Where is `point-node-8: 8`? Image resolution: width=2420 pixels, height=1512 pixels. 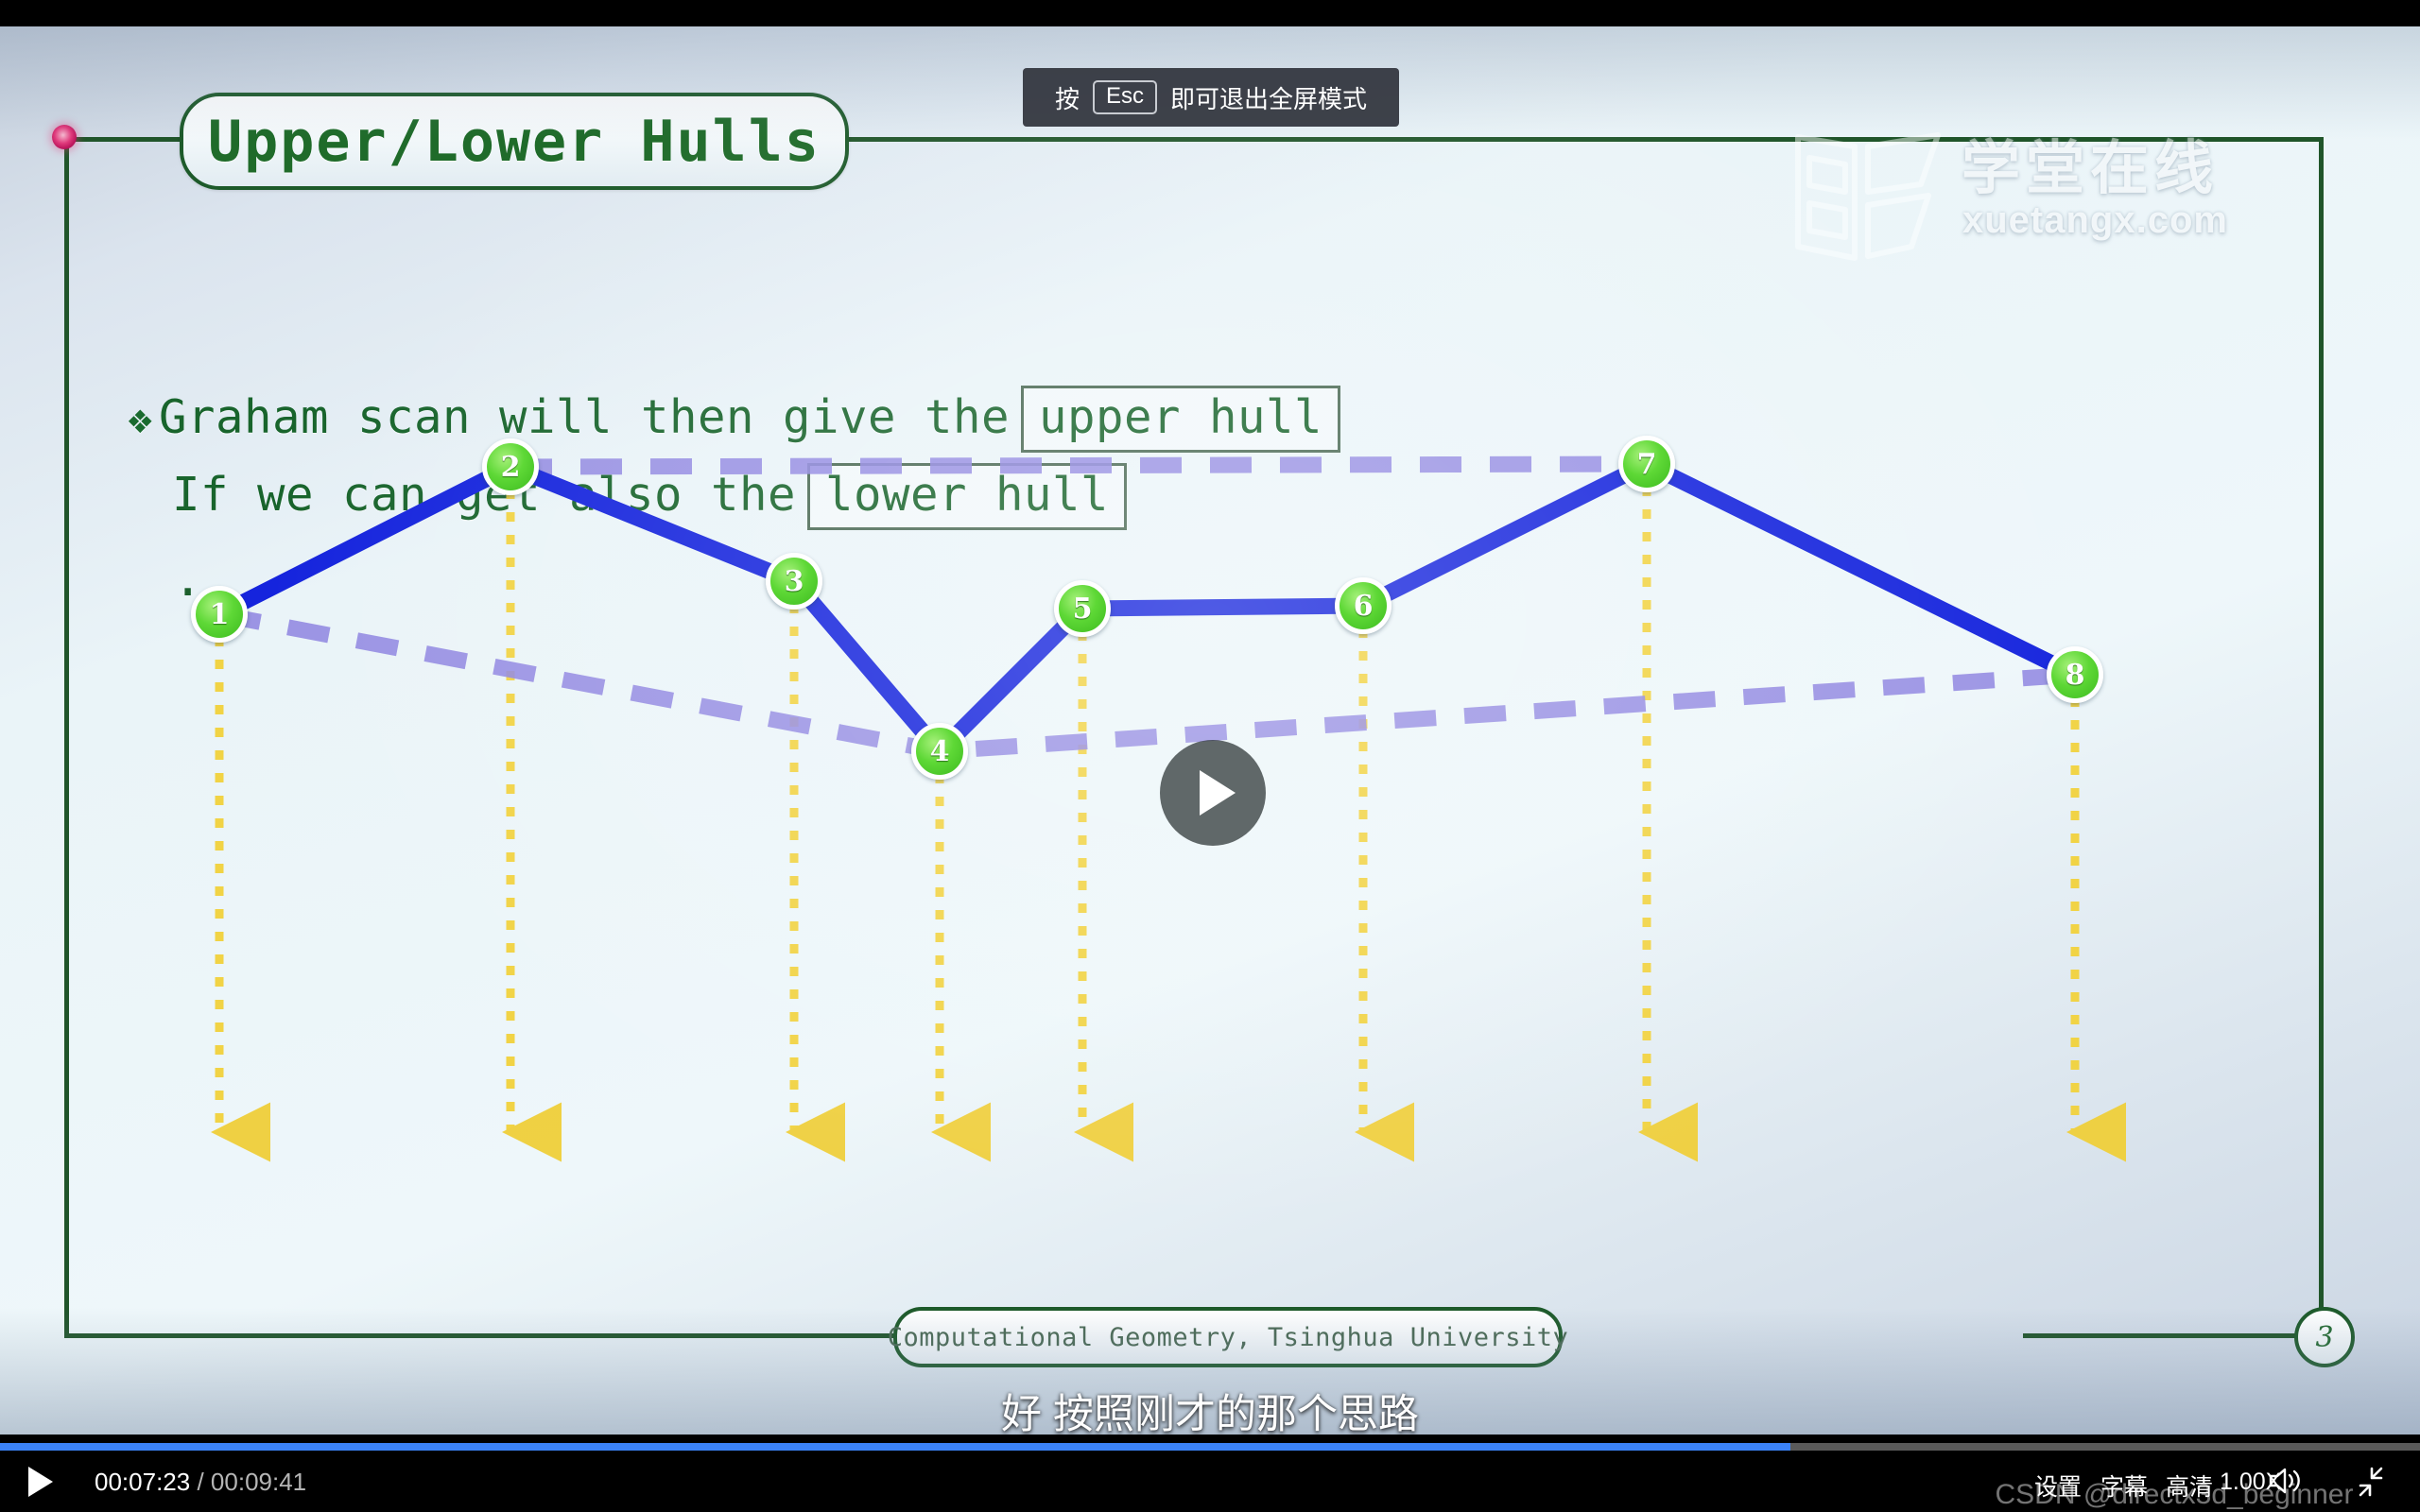 point-node-8: 8 is located at coordinates (2075, 674).